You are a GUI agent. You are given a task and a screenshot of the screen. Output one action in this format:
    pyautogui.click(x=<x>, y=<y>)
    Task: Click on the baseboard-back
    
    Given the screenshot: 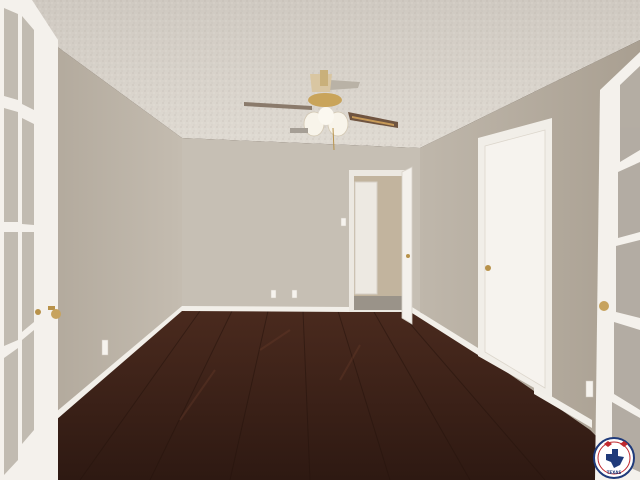 What is the action you would take?
    pyautogui.click(x=266, y=309)
    